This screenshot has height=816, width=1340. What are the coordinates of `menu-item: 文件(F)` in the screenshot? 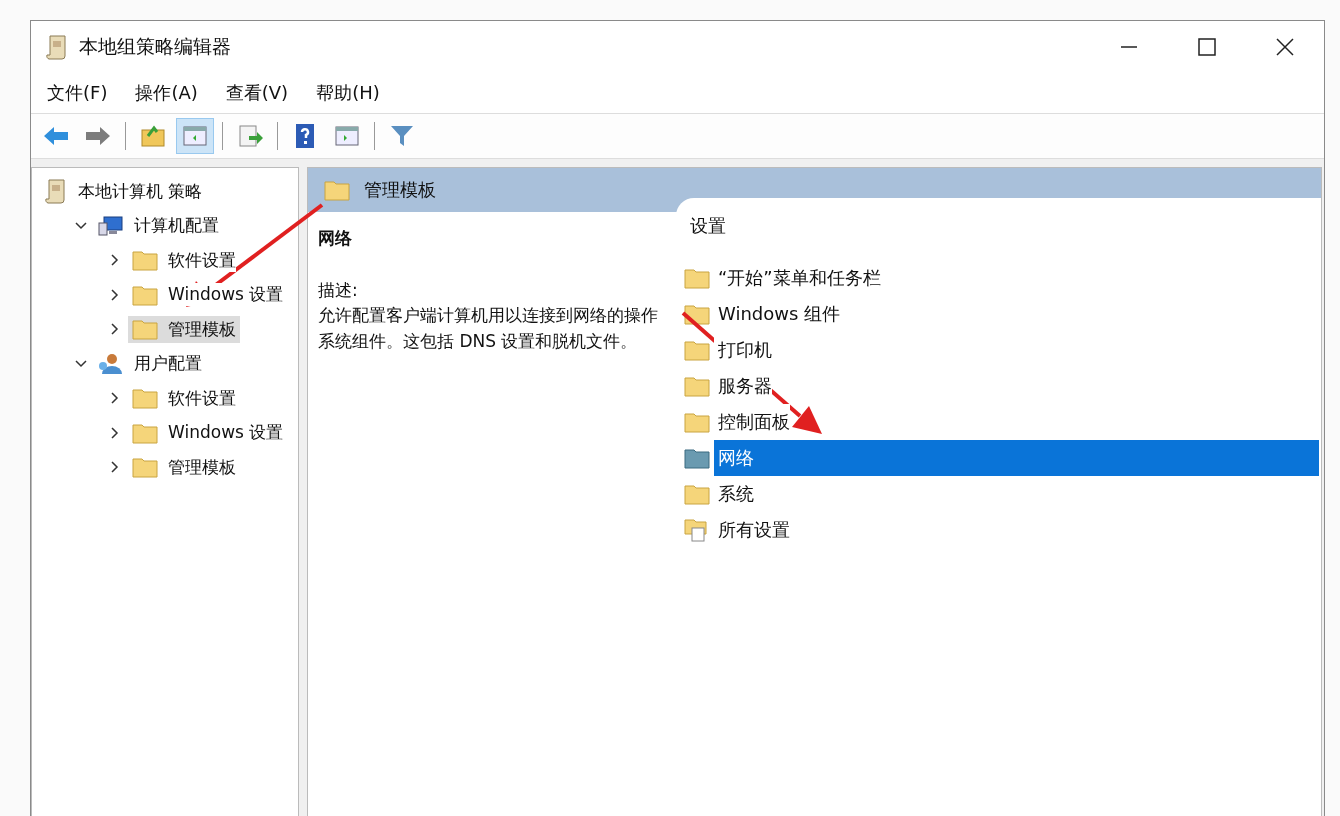 It's located at (77, 93).